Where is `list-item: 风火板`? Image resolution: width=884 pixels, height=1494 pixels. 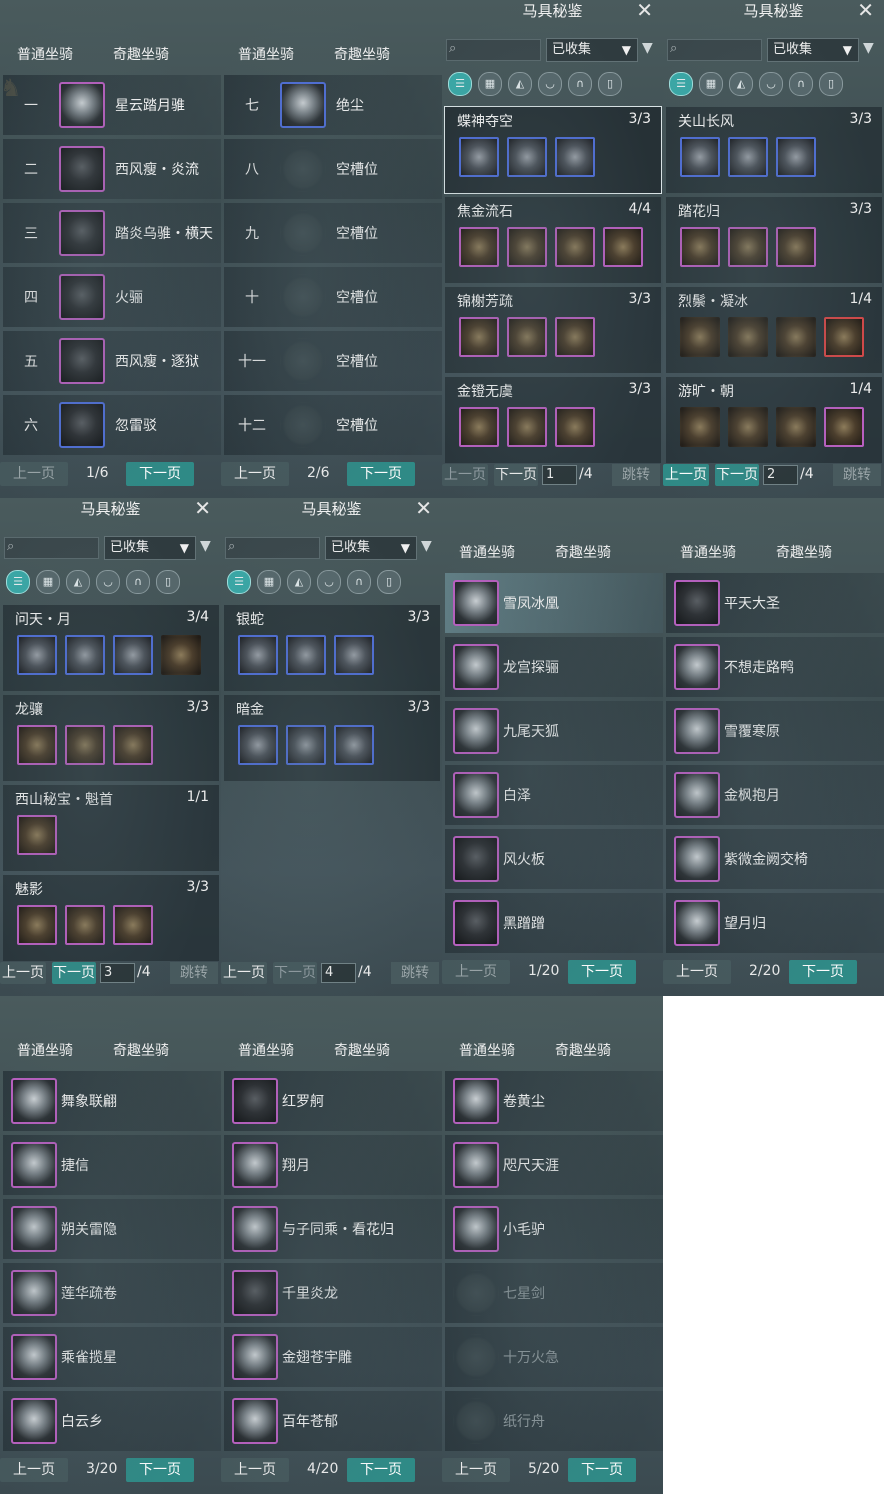
list-item: 风火板 is located at coordinates (554, 859).